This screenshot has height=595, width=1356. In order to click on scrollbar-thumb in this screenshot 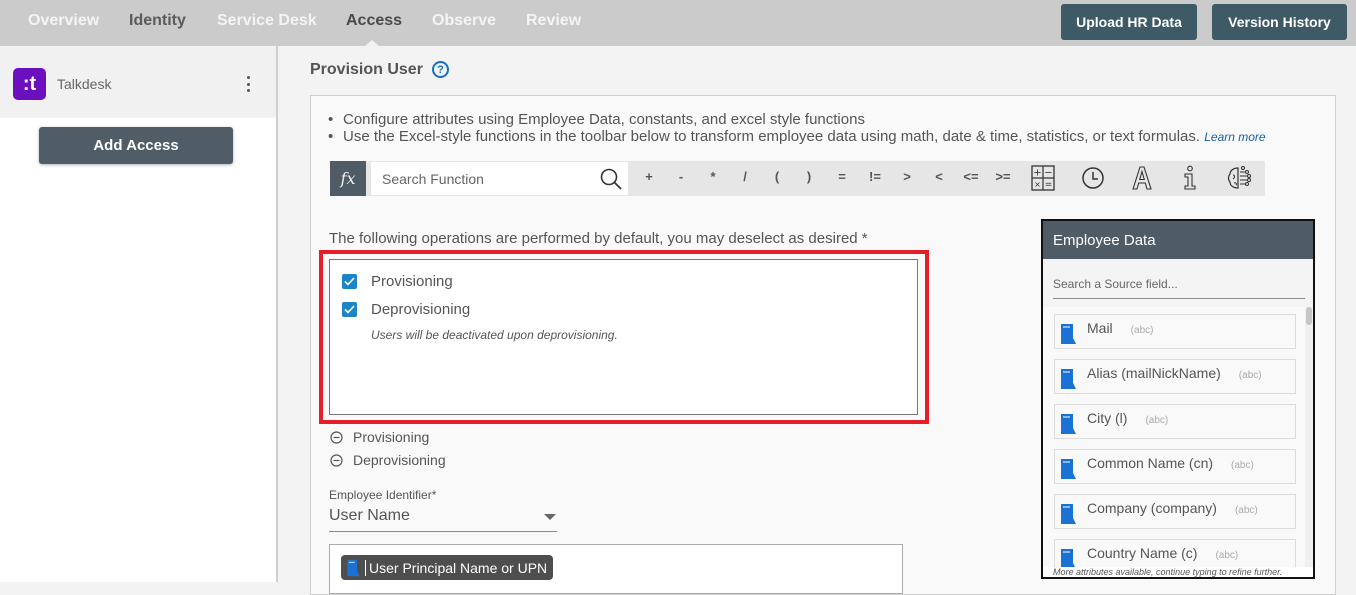, I will do `click(1309, 316)`.